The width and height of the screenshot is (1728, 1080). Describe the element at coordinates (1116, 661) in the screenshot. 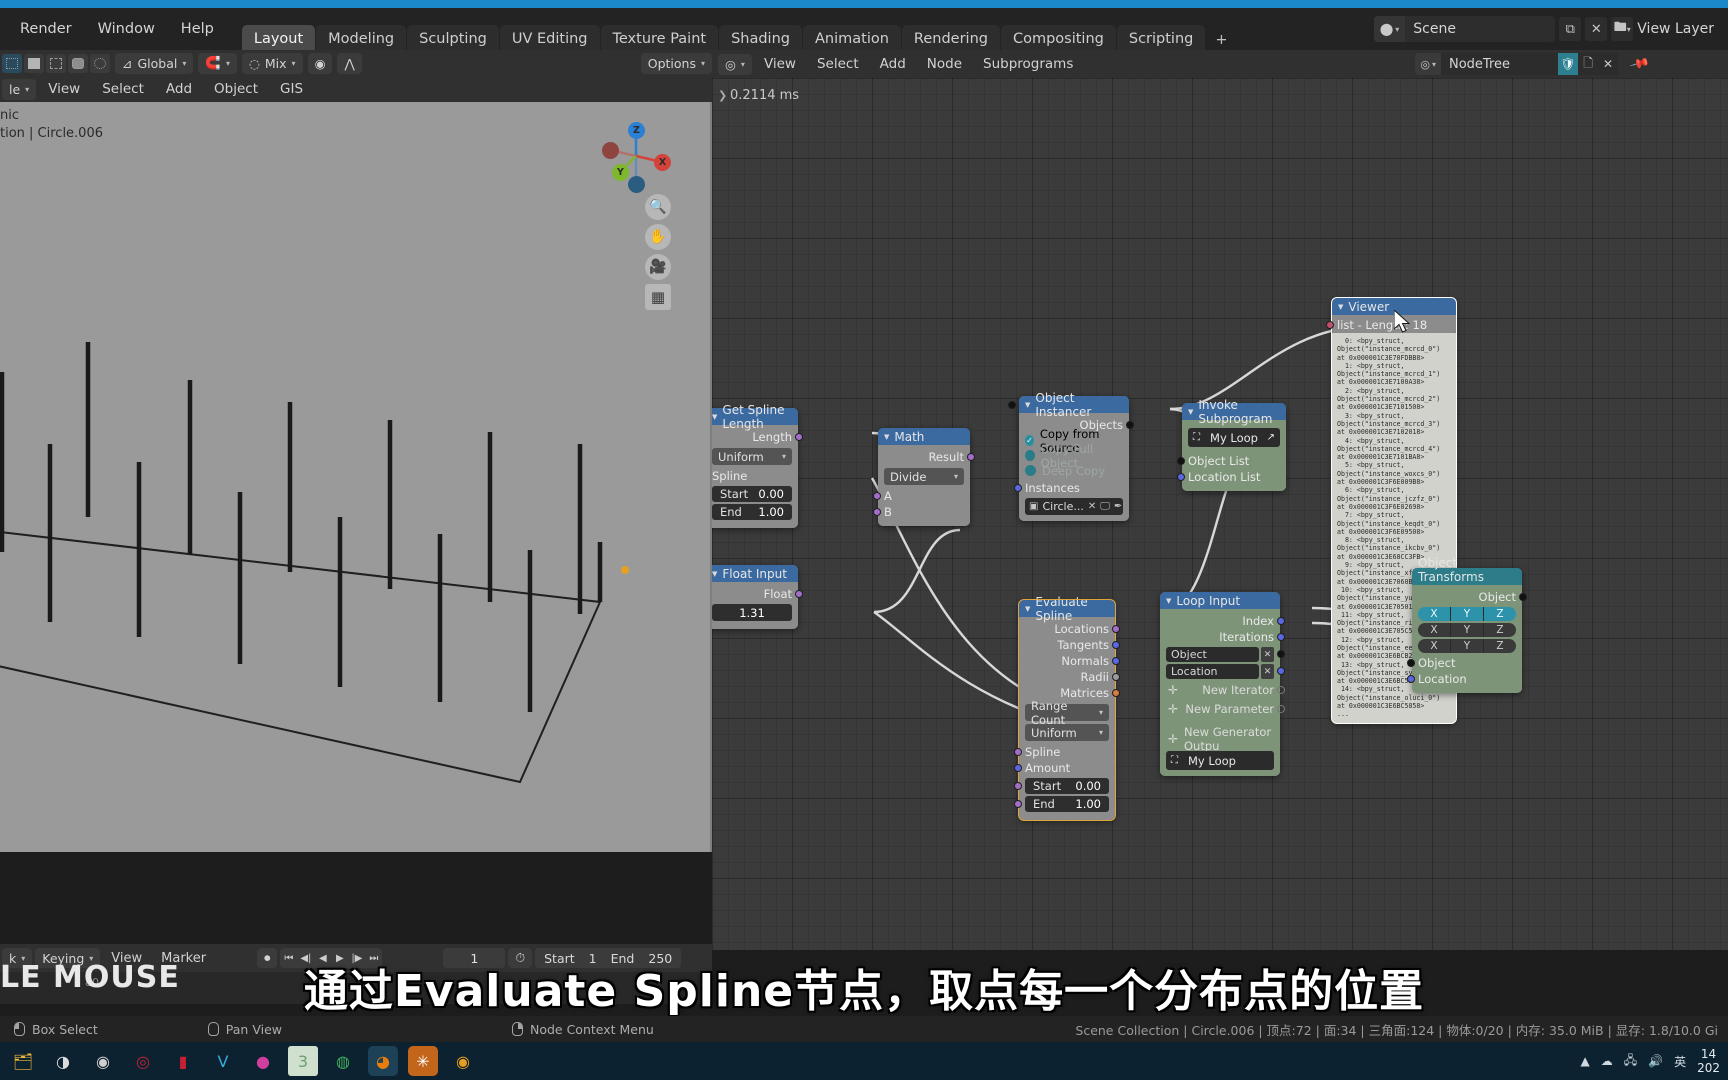

I see `output-socket-normals` at that location.